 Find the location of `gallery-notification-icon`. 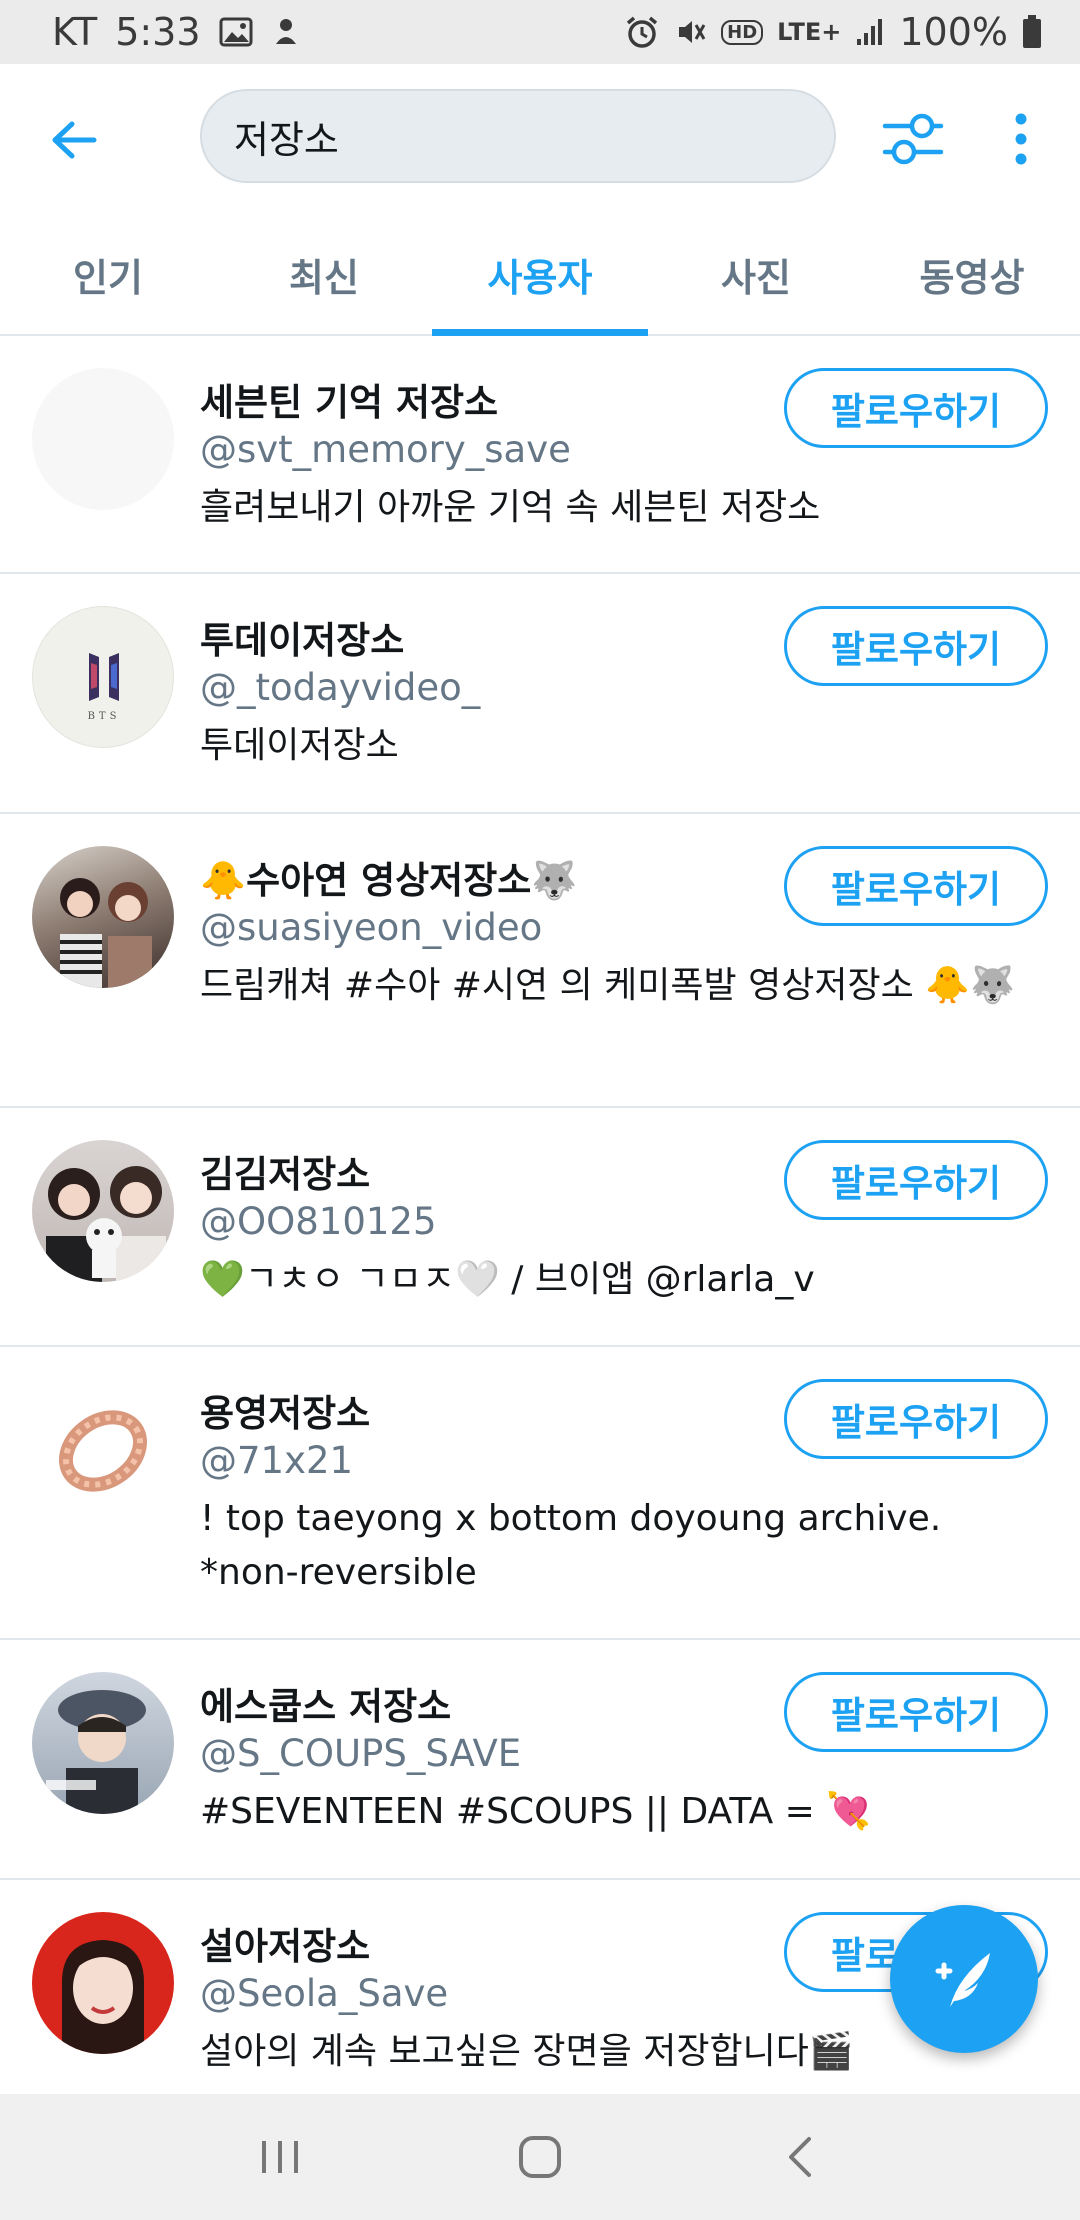

gallery-notification-icon is located at coordinates (236, 32).